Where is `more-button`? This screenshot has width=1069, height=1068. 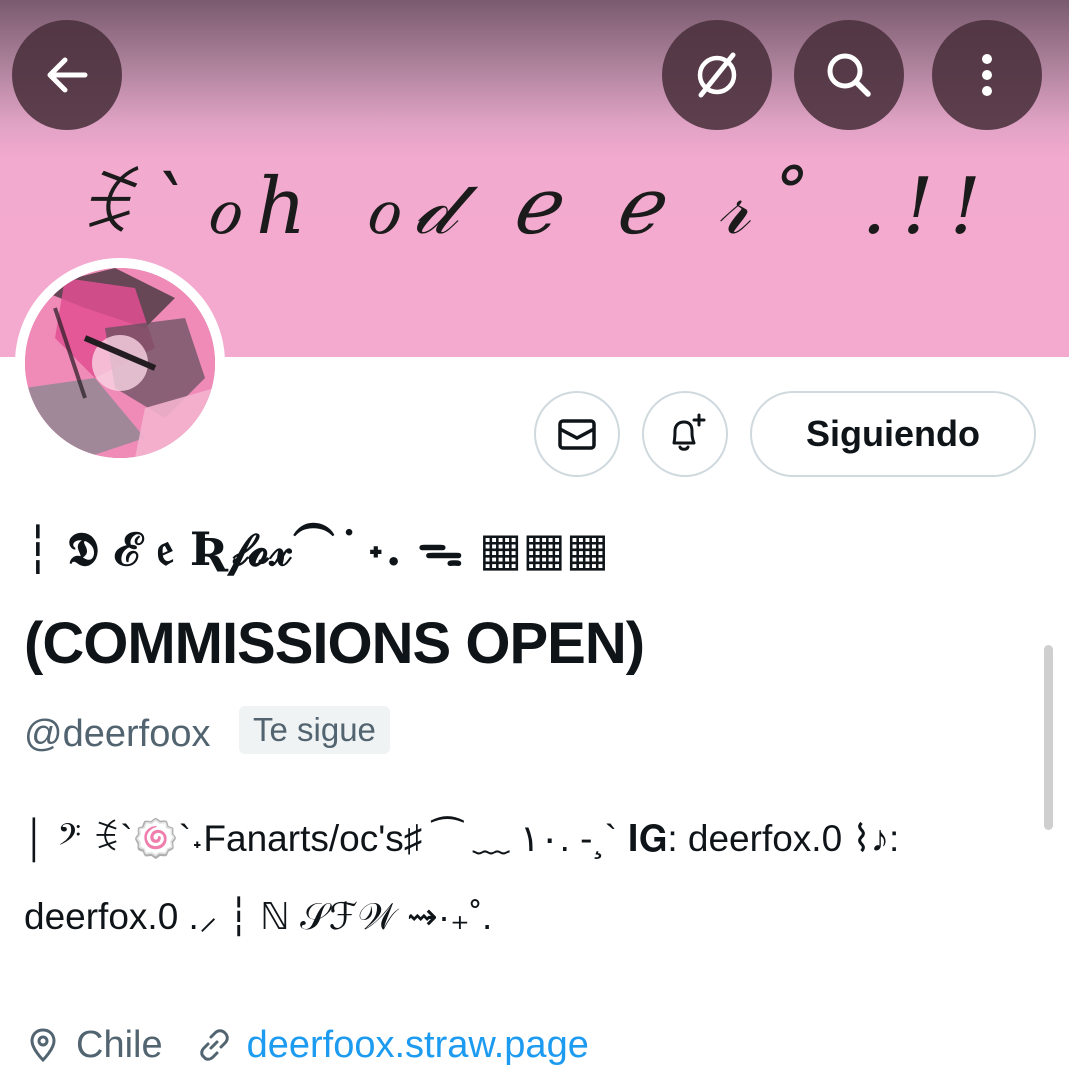 more-button is located at coordinates (987, 75).